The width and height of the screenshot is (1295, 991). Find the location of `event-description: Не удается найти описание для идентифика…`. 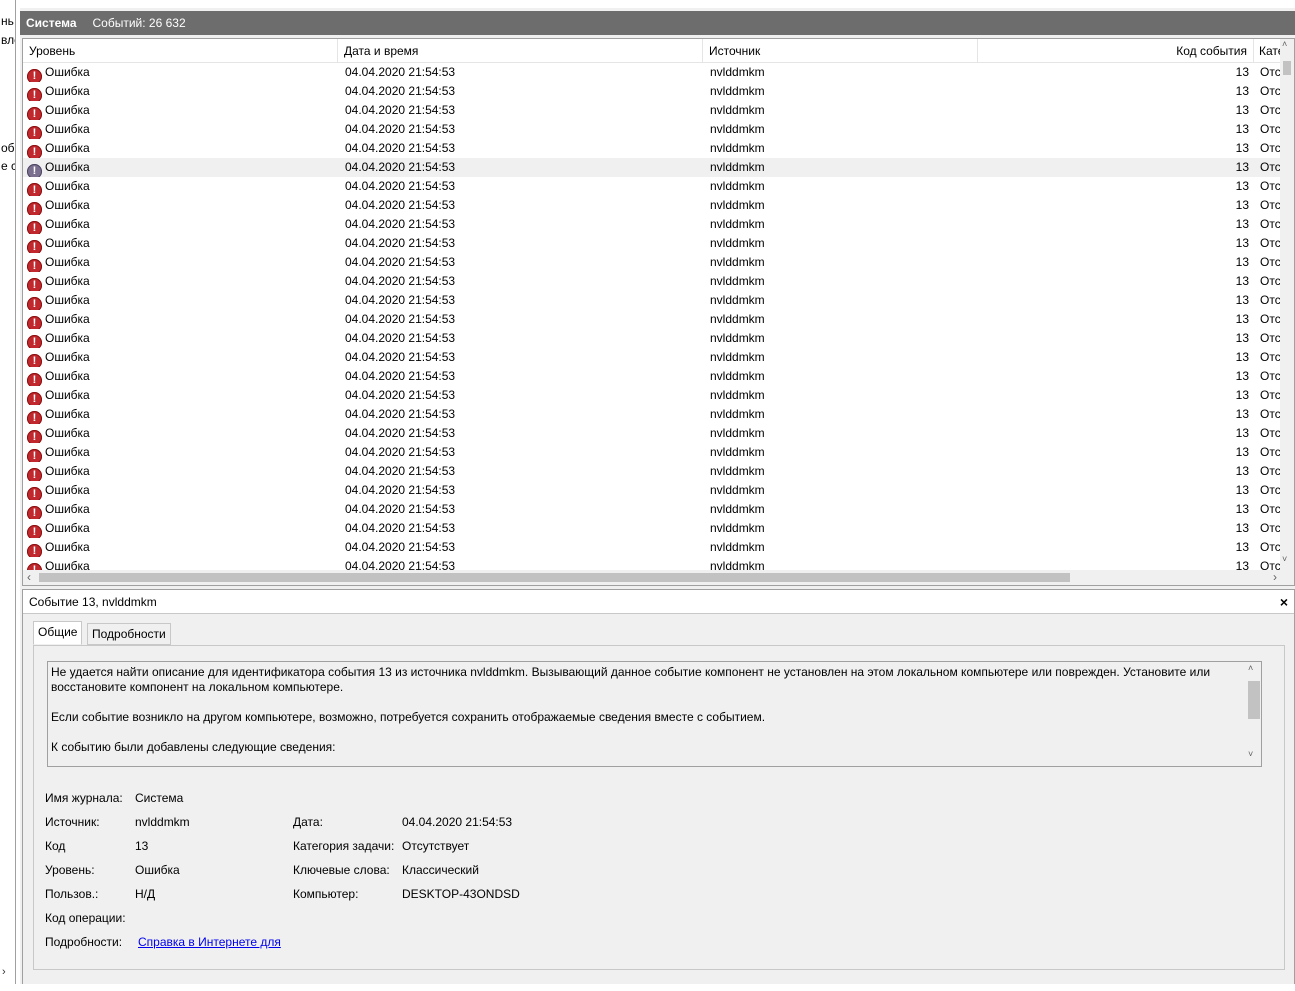

event-description: Не удается найти описание для идентифика… is located at coordinates (654, 714).